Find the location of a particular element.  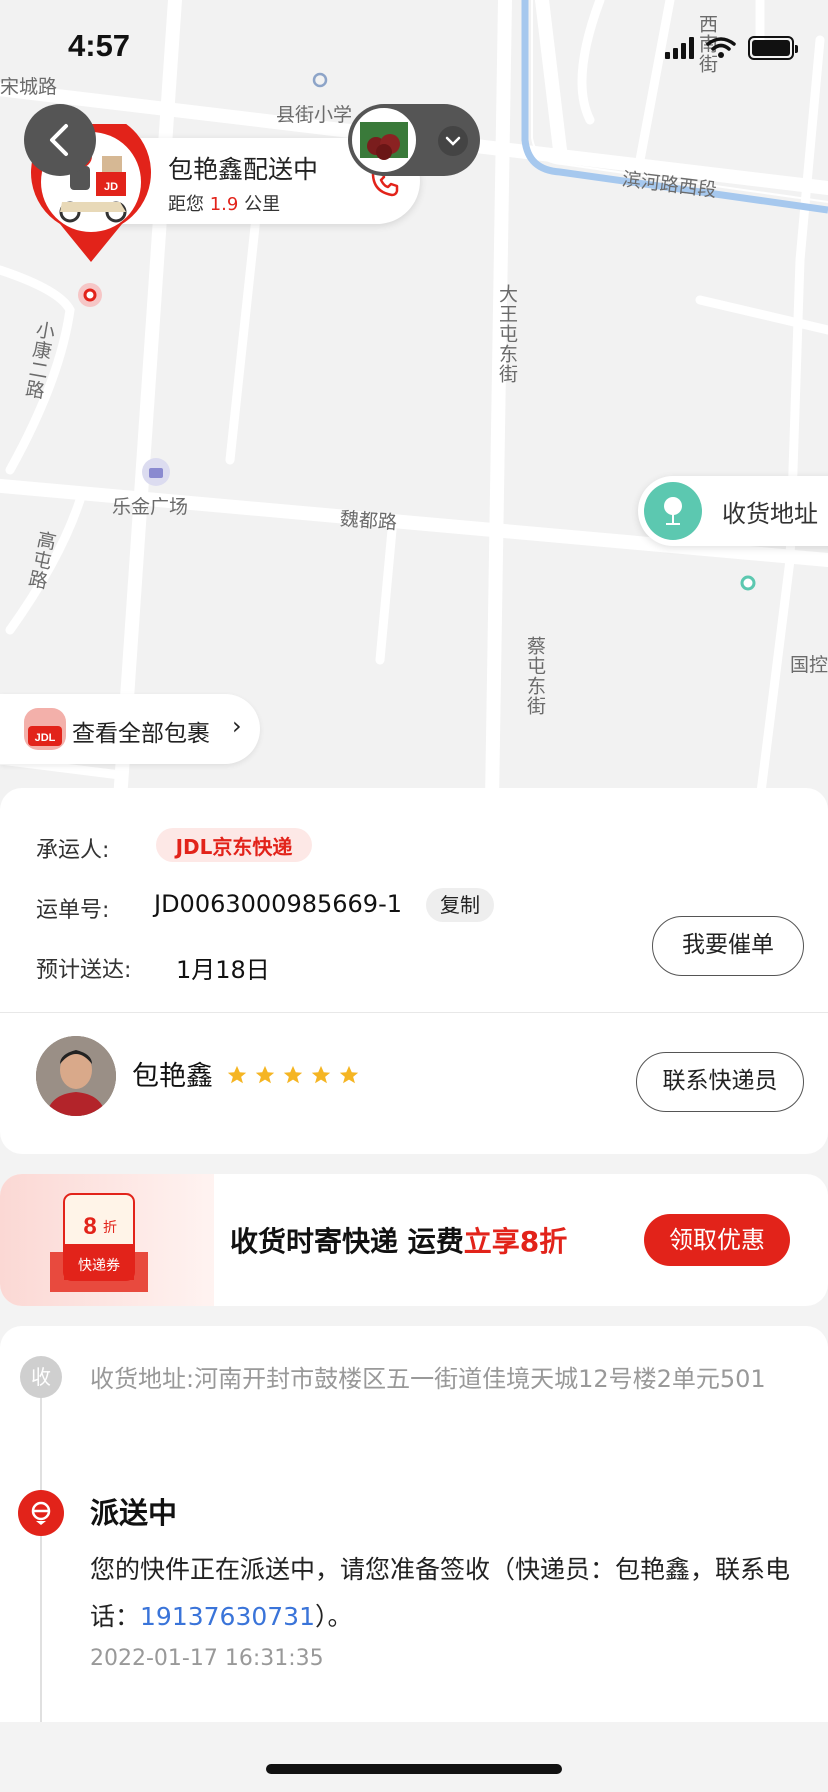

eta-value: 1月18日 is located at coordinates (223, 970).